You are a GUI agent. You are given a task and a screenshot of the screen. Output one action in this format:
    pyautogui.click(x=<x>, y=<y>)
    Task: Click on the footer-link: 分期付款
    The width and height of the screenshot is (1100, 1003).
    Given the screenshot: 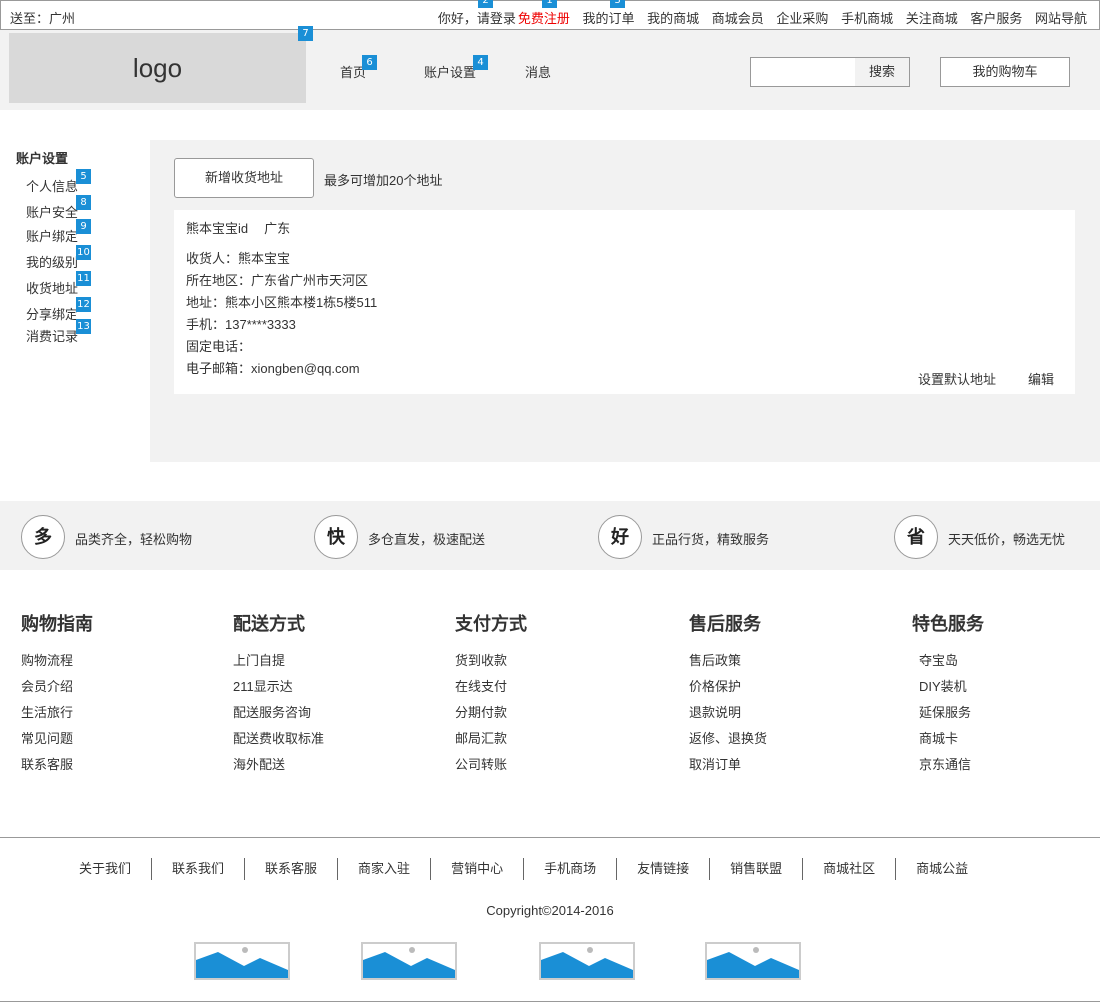 What is the action you would take?
    pyautogui.click(x=491, y=715)
    